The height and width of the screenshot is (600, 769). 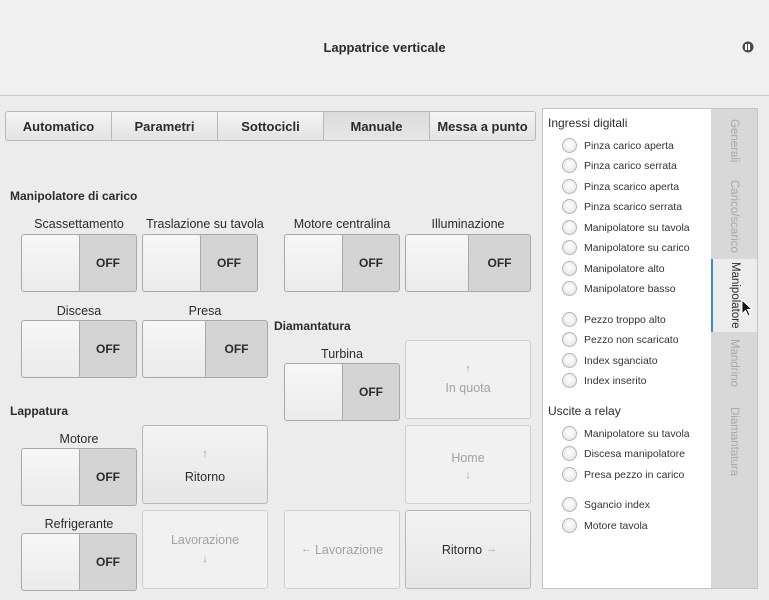 What do you see at coordinates (606, 504) in the screenshot?
I see `output-indicator: Sgancio index` at bounding box center [606, 504].